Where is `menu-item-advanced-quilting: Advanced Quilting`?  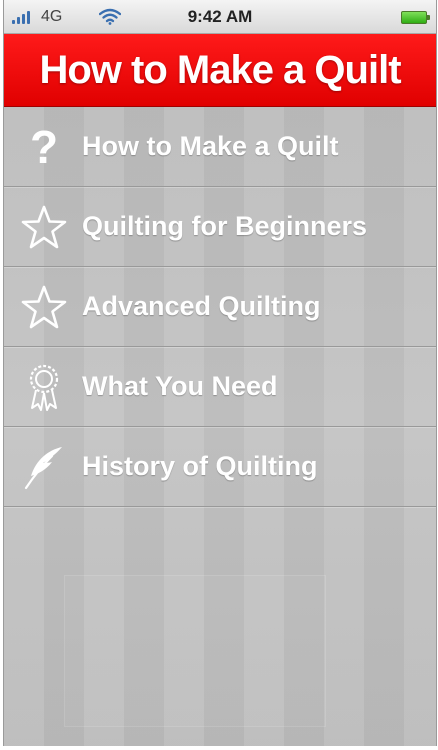 menu-item-advanced-quilting: Advanced Quilting is located at coordinates (220, 307).